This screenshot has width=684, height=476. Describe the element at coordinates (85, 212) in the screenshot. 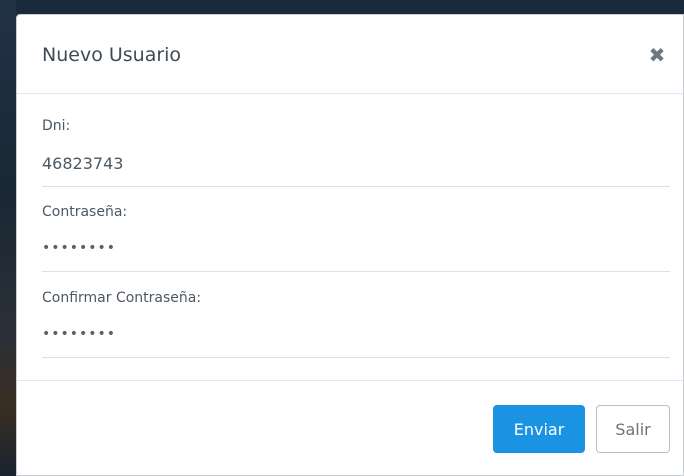

I see `password-label: Contraseña:` at that location.